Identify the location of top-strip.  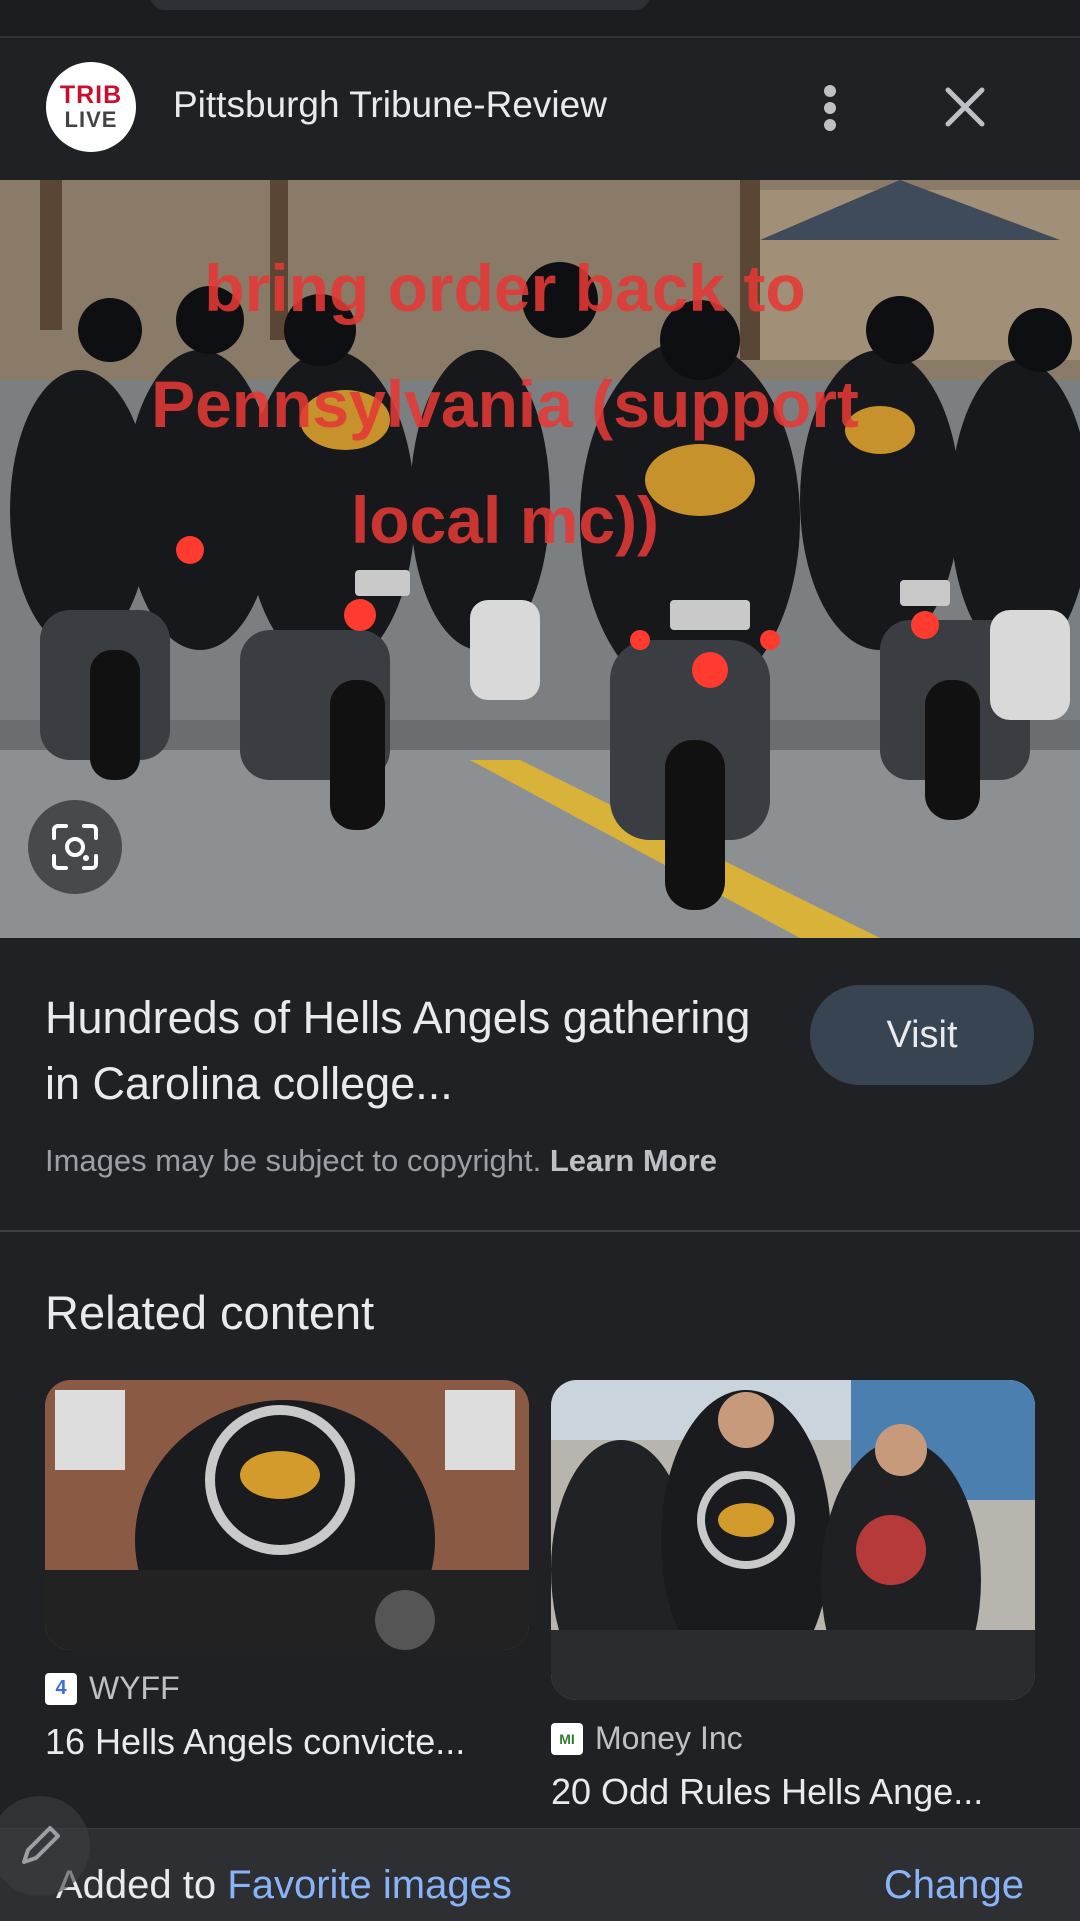
(540, 19).